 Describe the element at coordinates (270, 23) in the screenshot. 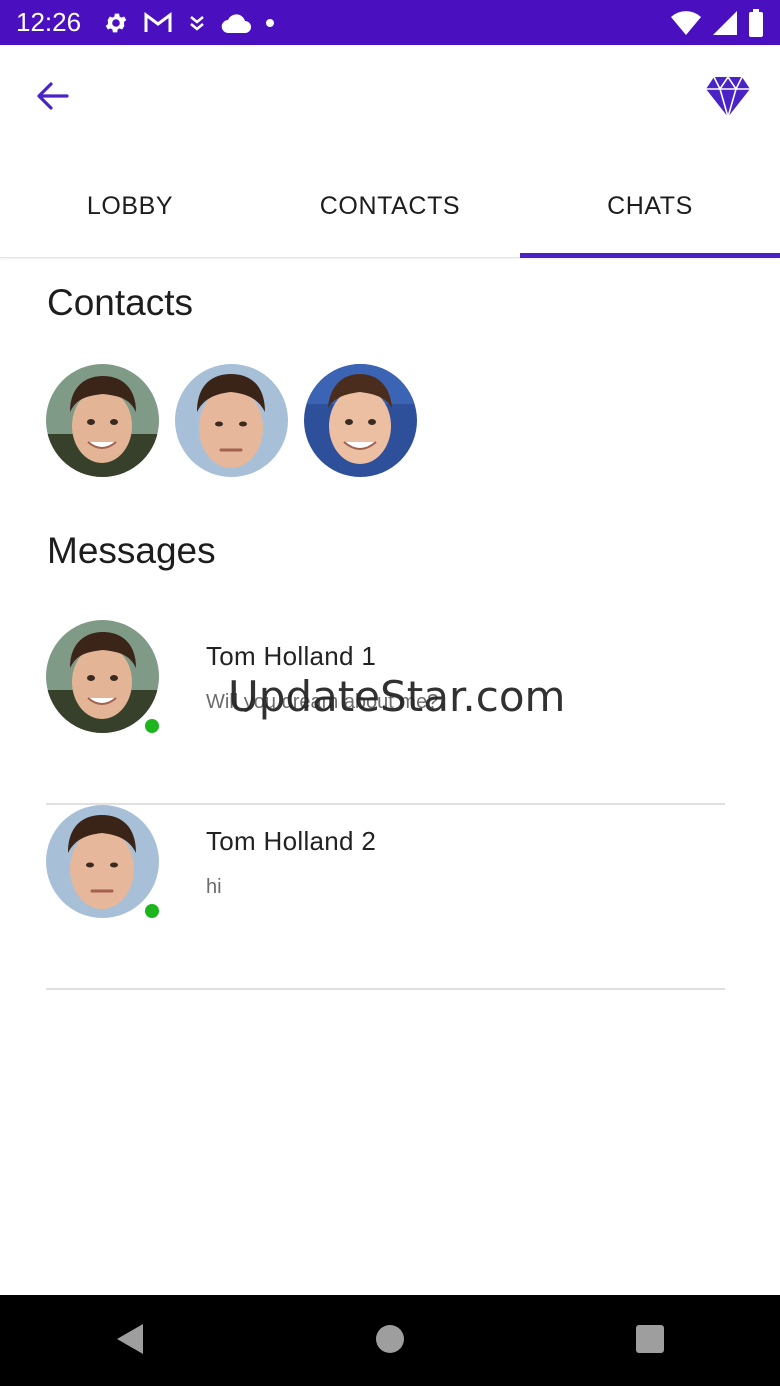

I see `dot-icon` at that location.